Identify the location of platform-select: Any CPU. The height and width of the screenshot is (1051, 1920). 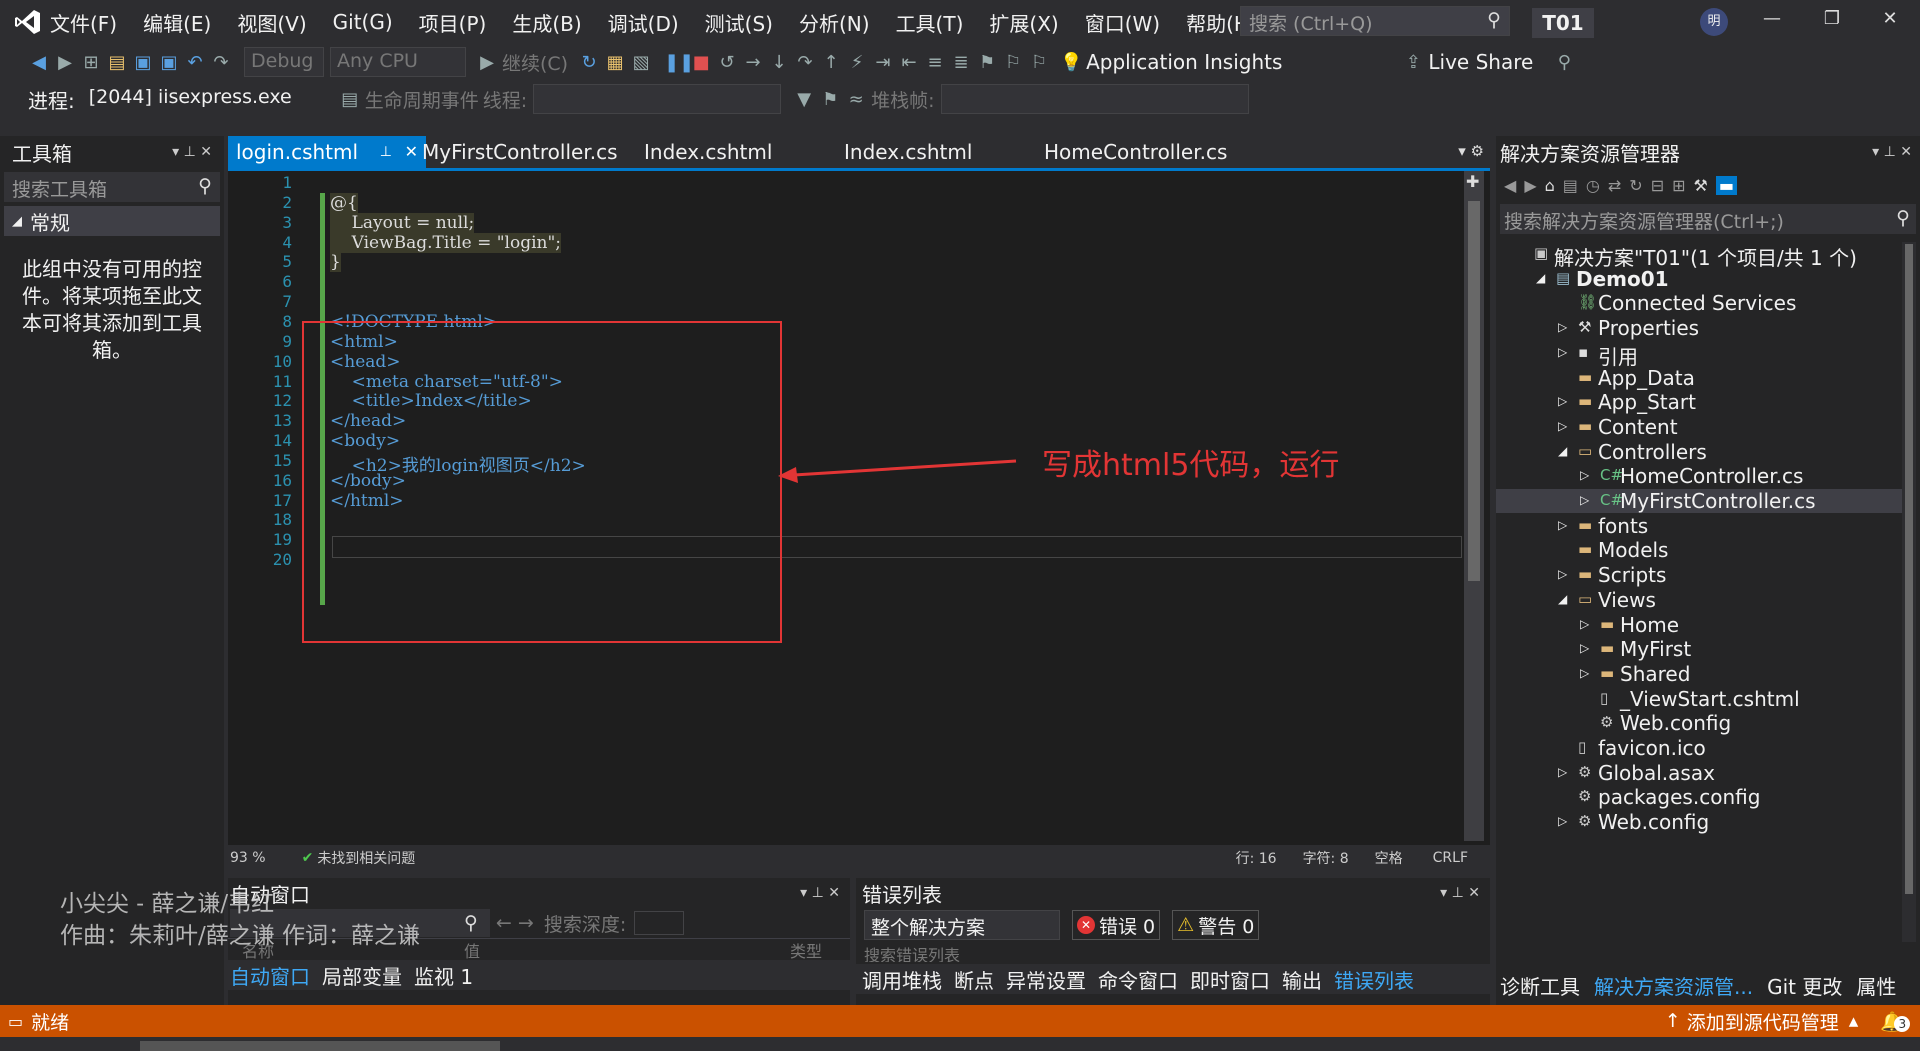
(398, 62).